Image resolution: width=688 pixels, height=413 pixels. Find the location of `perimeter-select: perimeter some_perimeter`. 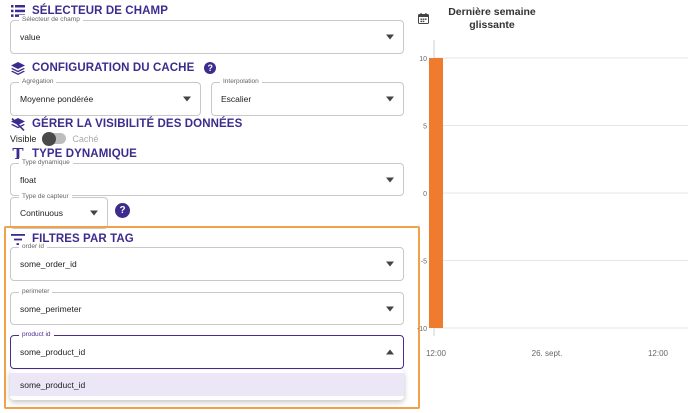

perimeter-select: perimeter some_perimeter is located at coordinates (207, 306).